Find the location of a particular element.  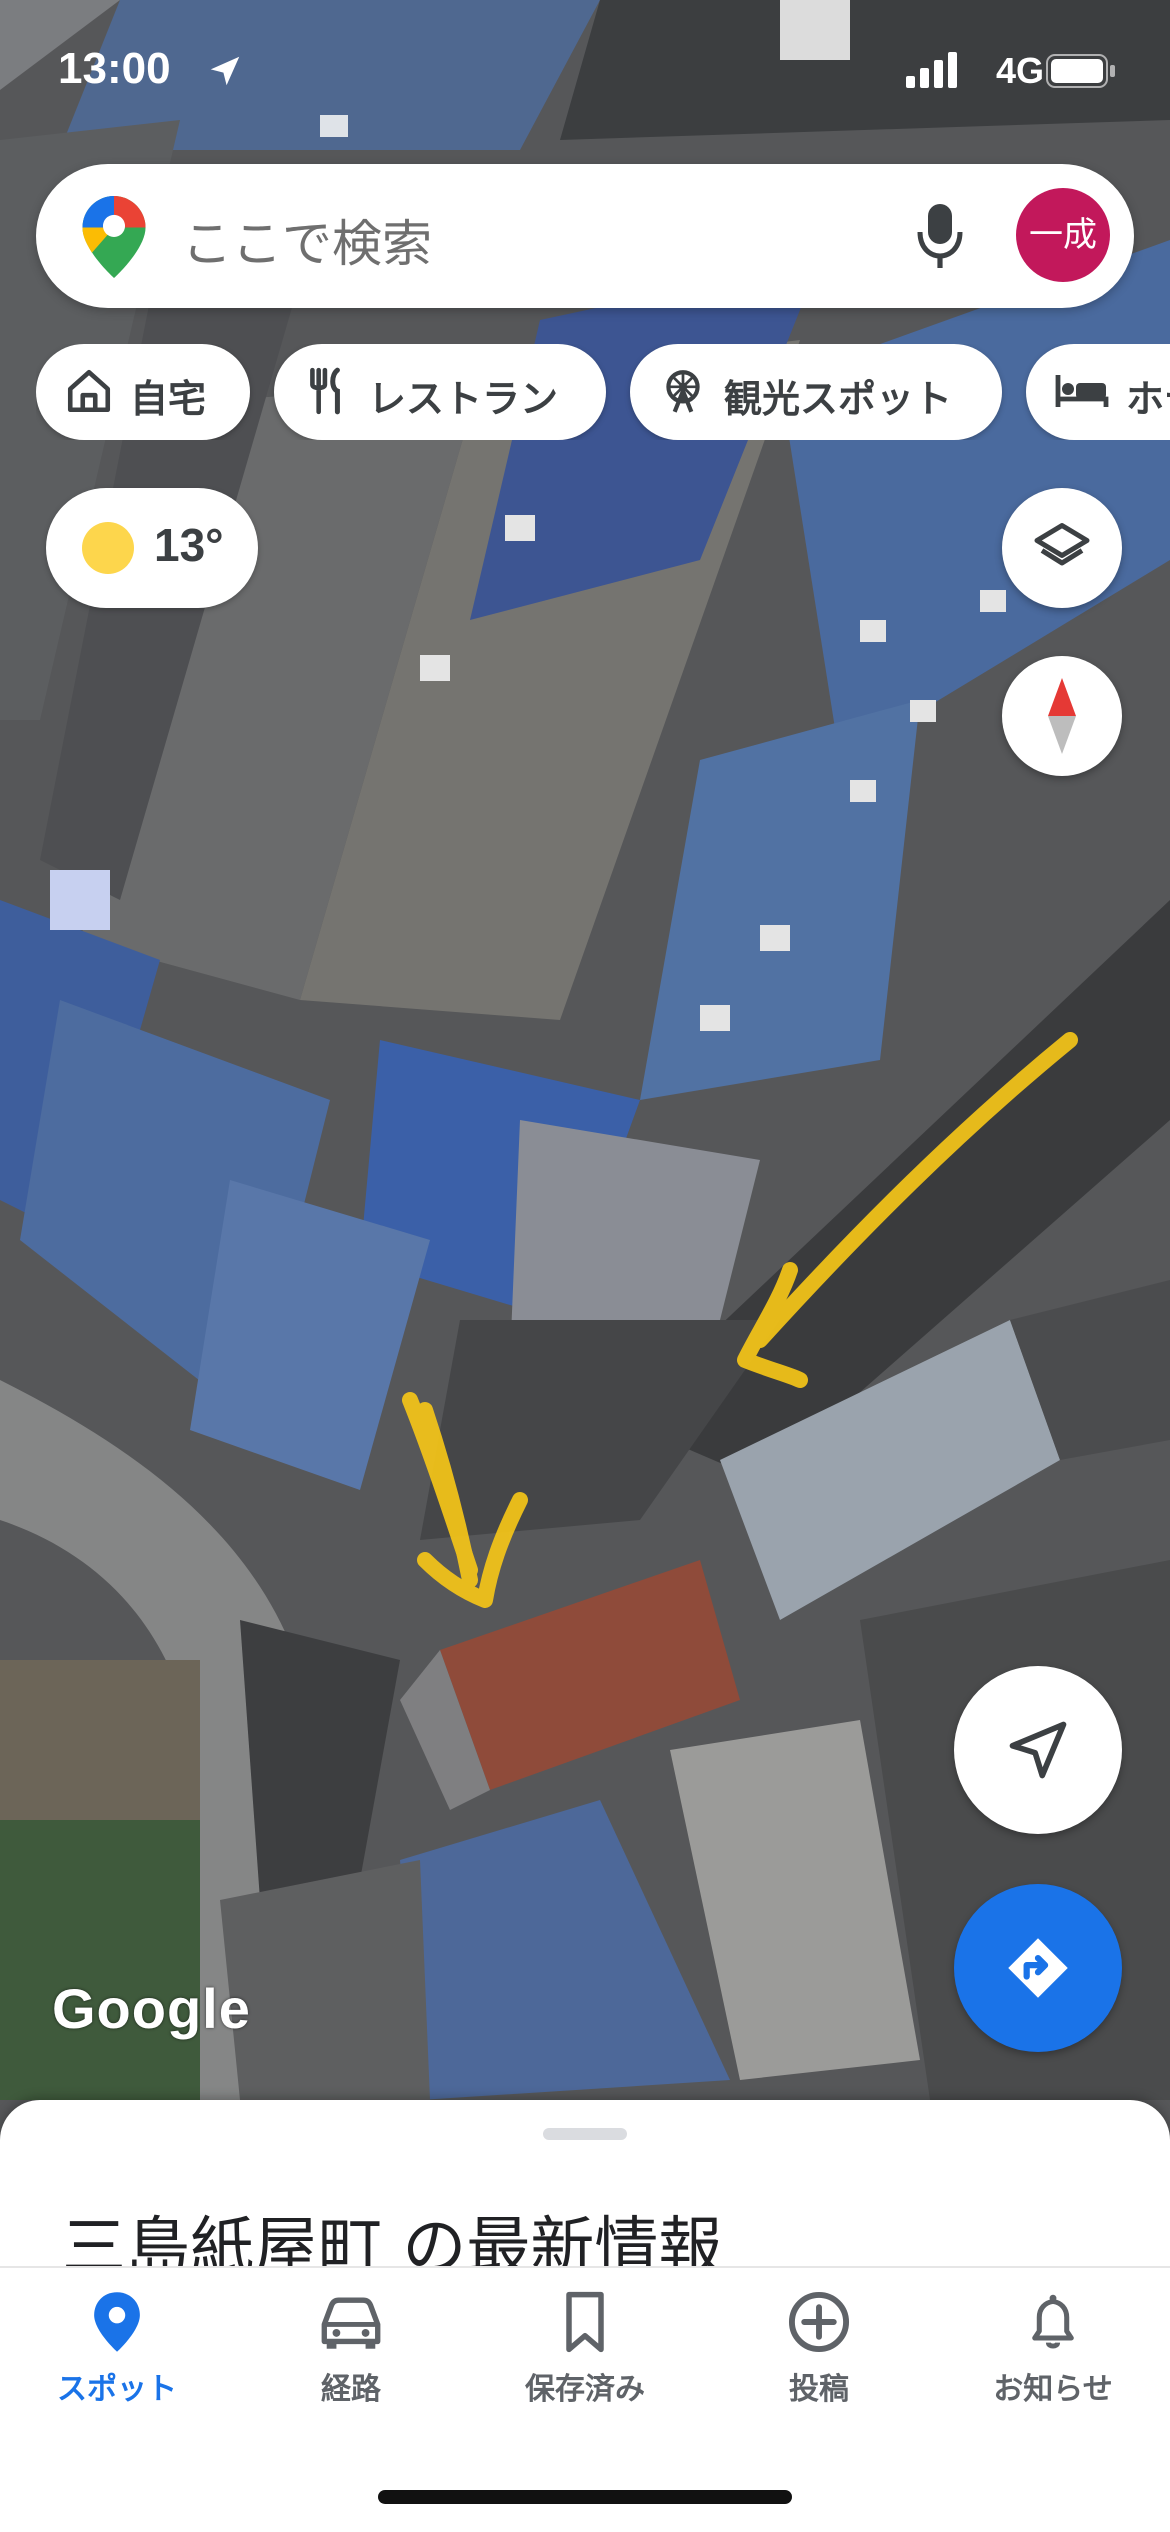

category-chips: 自宅 レストラン 観光スポット ホテル is located at coordinates (603, 392).